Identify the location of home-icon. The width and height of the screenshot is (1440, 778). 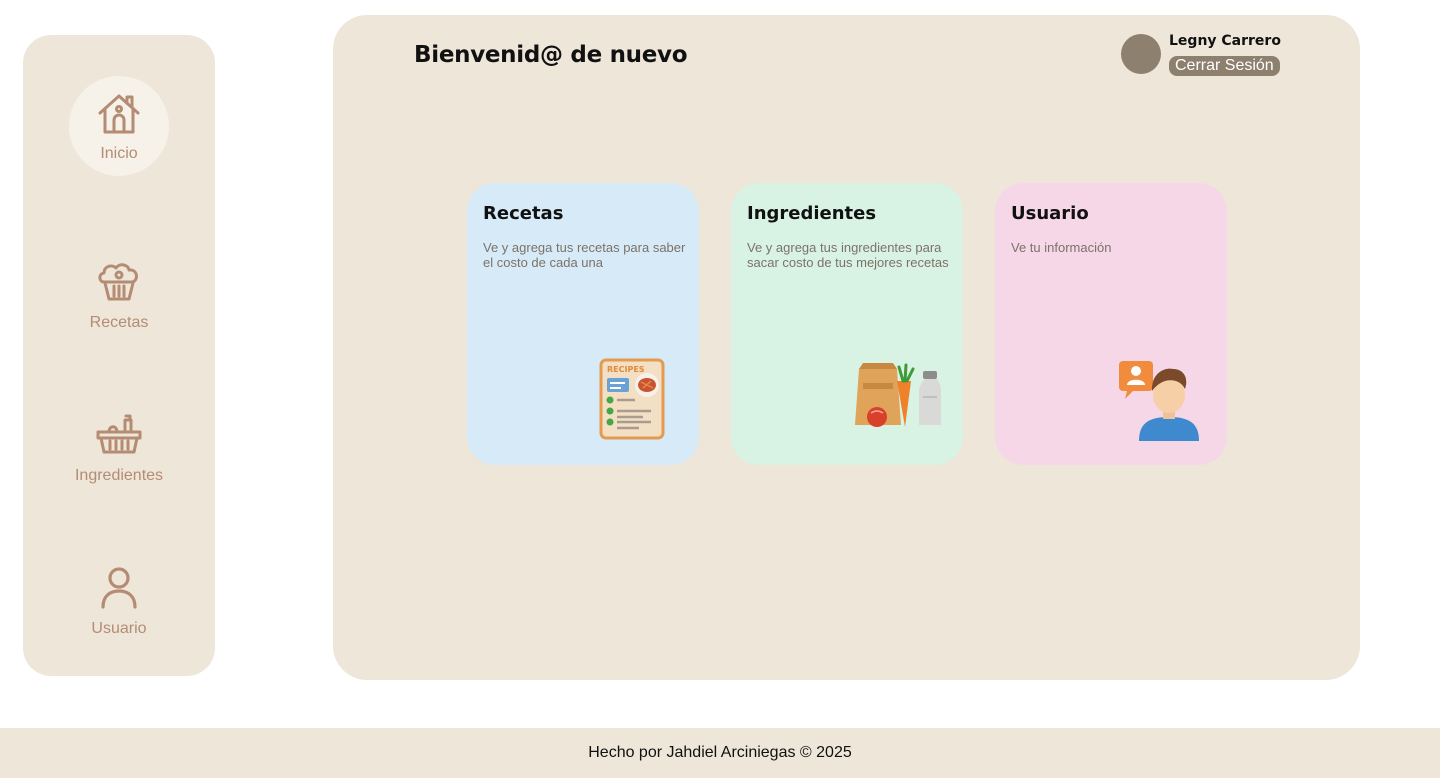
(119, 116).